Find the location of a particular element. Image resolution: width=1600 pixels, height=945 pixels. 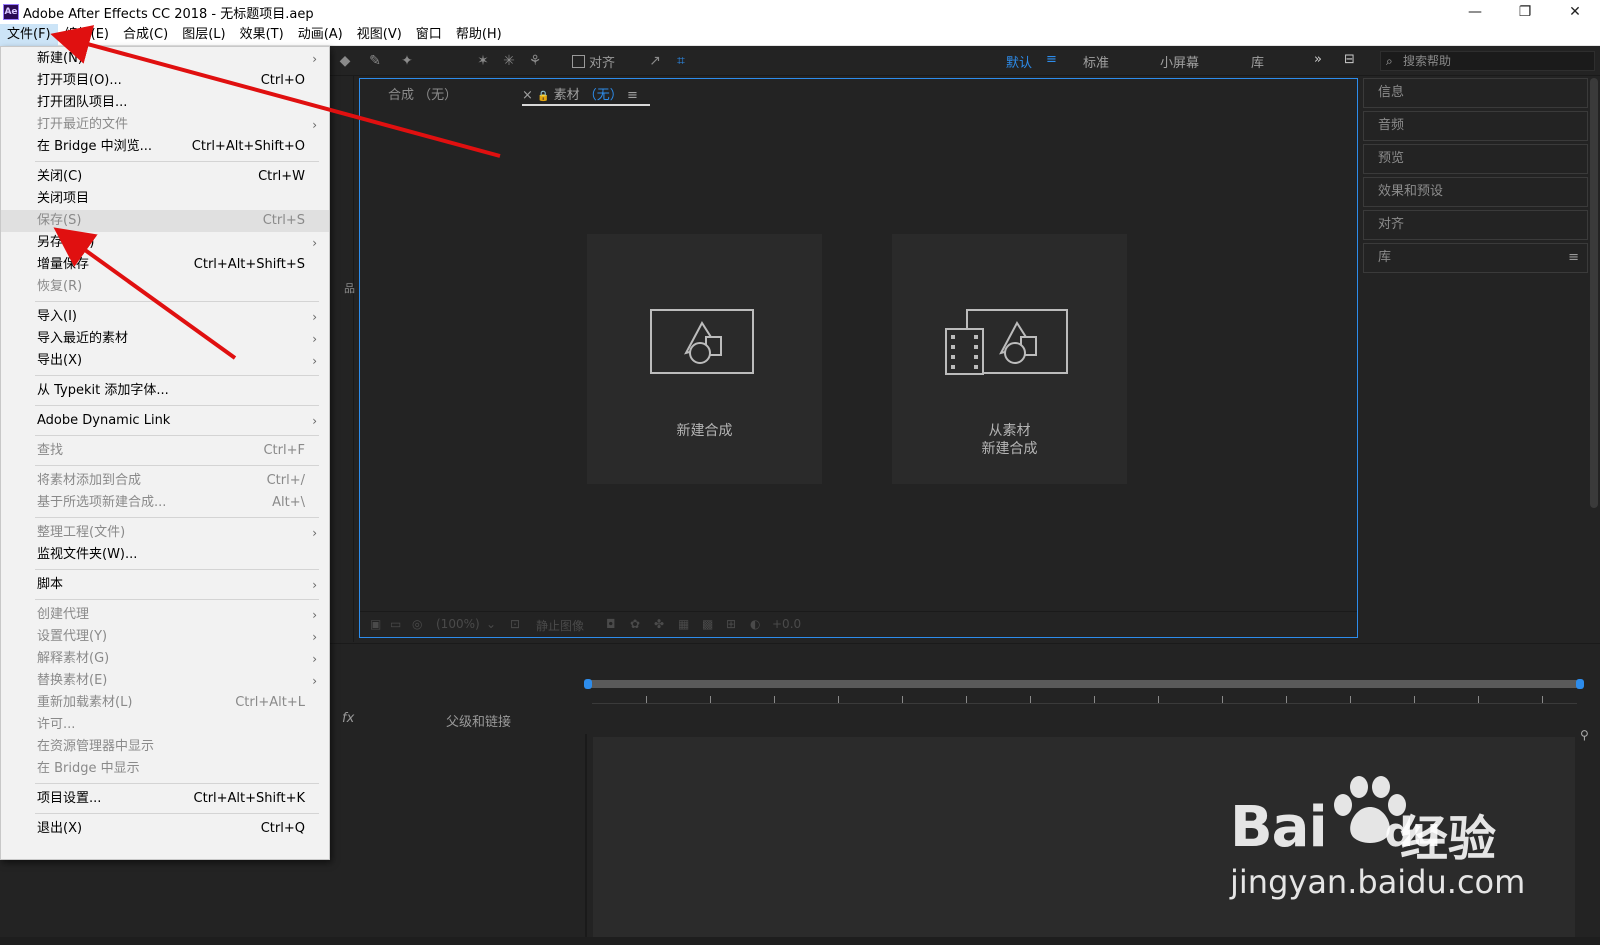

file-menu-item: 创建代理 › is located at coordinates (165, 615).